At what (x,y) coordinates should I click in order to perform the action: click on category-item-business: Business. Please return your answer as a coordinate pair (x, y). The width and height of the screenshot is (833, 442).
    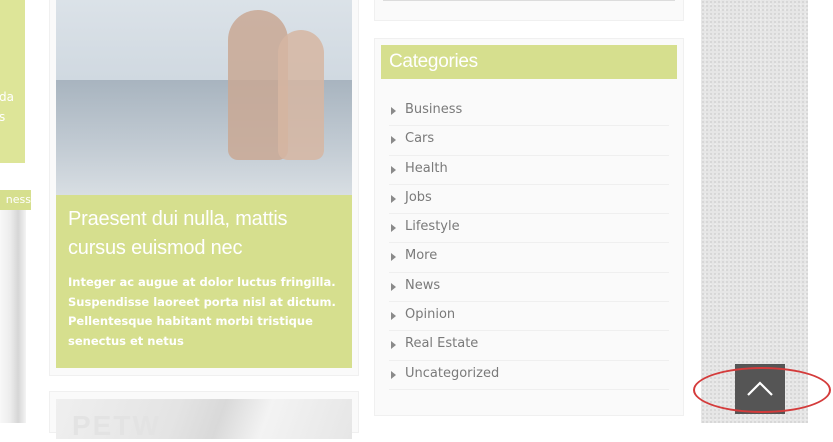
    Looking at the image, I should click on (529, 112).